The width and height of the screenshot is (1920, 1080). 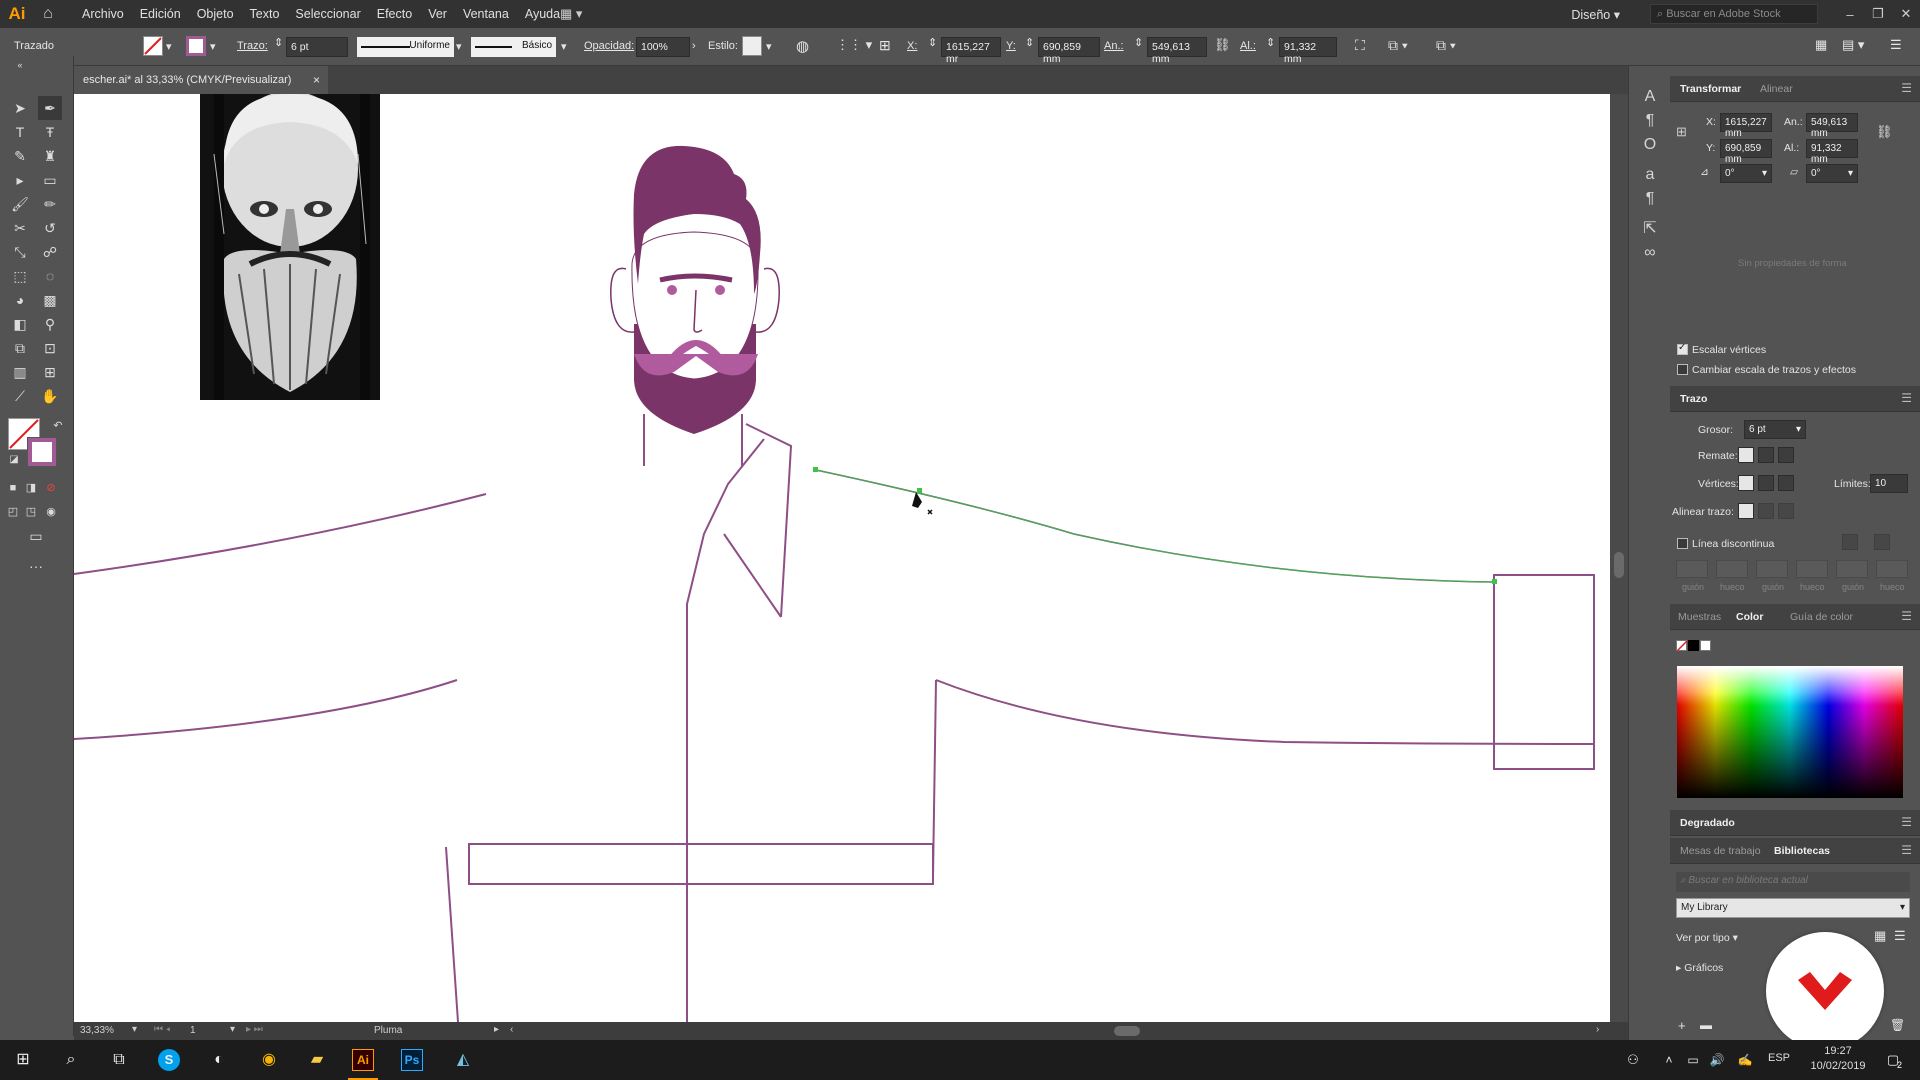 I want to click on rotate-tool-icon: ↺, so click(x=50, y=228).